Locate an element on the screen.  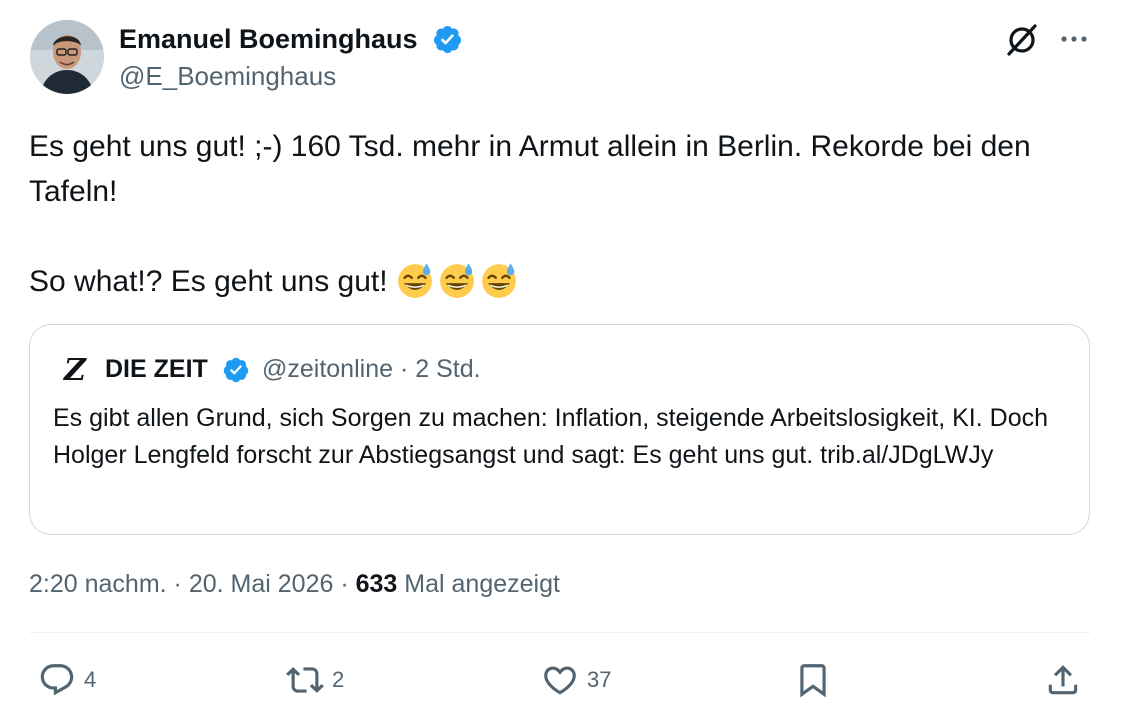
views-count: 633 is located at coordinates (376, 584).